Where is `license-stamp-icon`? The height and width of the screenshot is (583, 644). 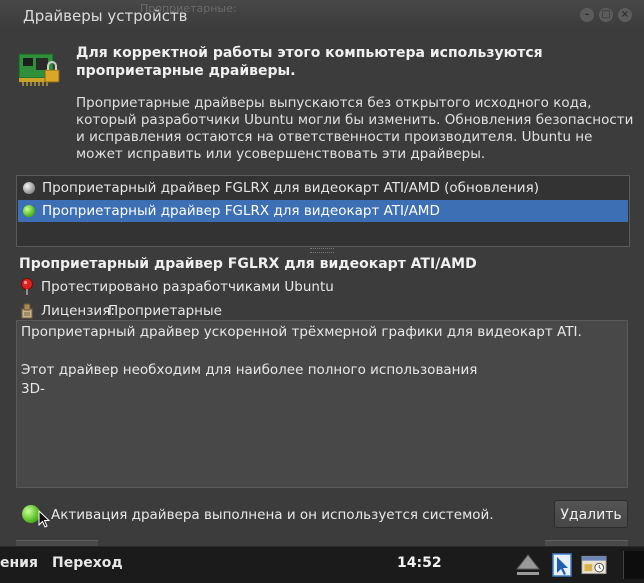 license-stamp-icon is located at coordinates (27, 311).